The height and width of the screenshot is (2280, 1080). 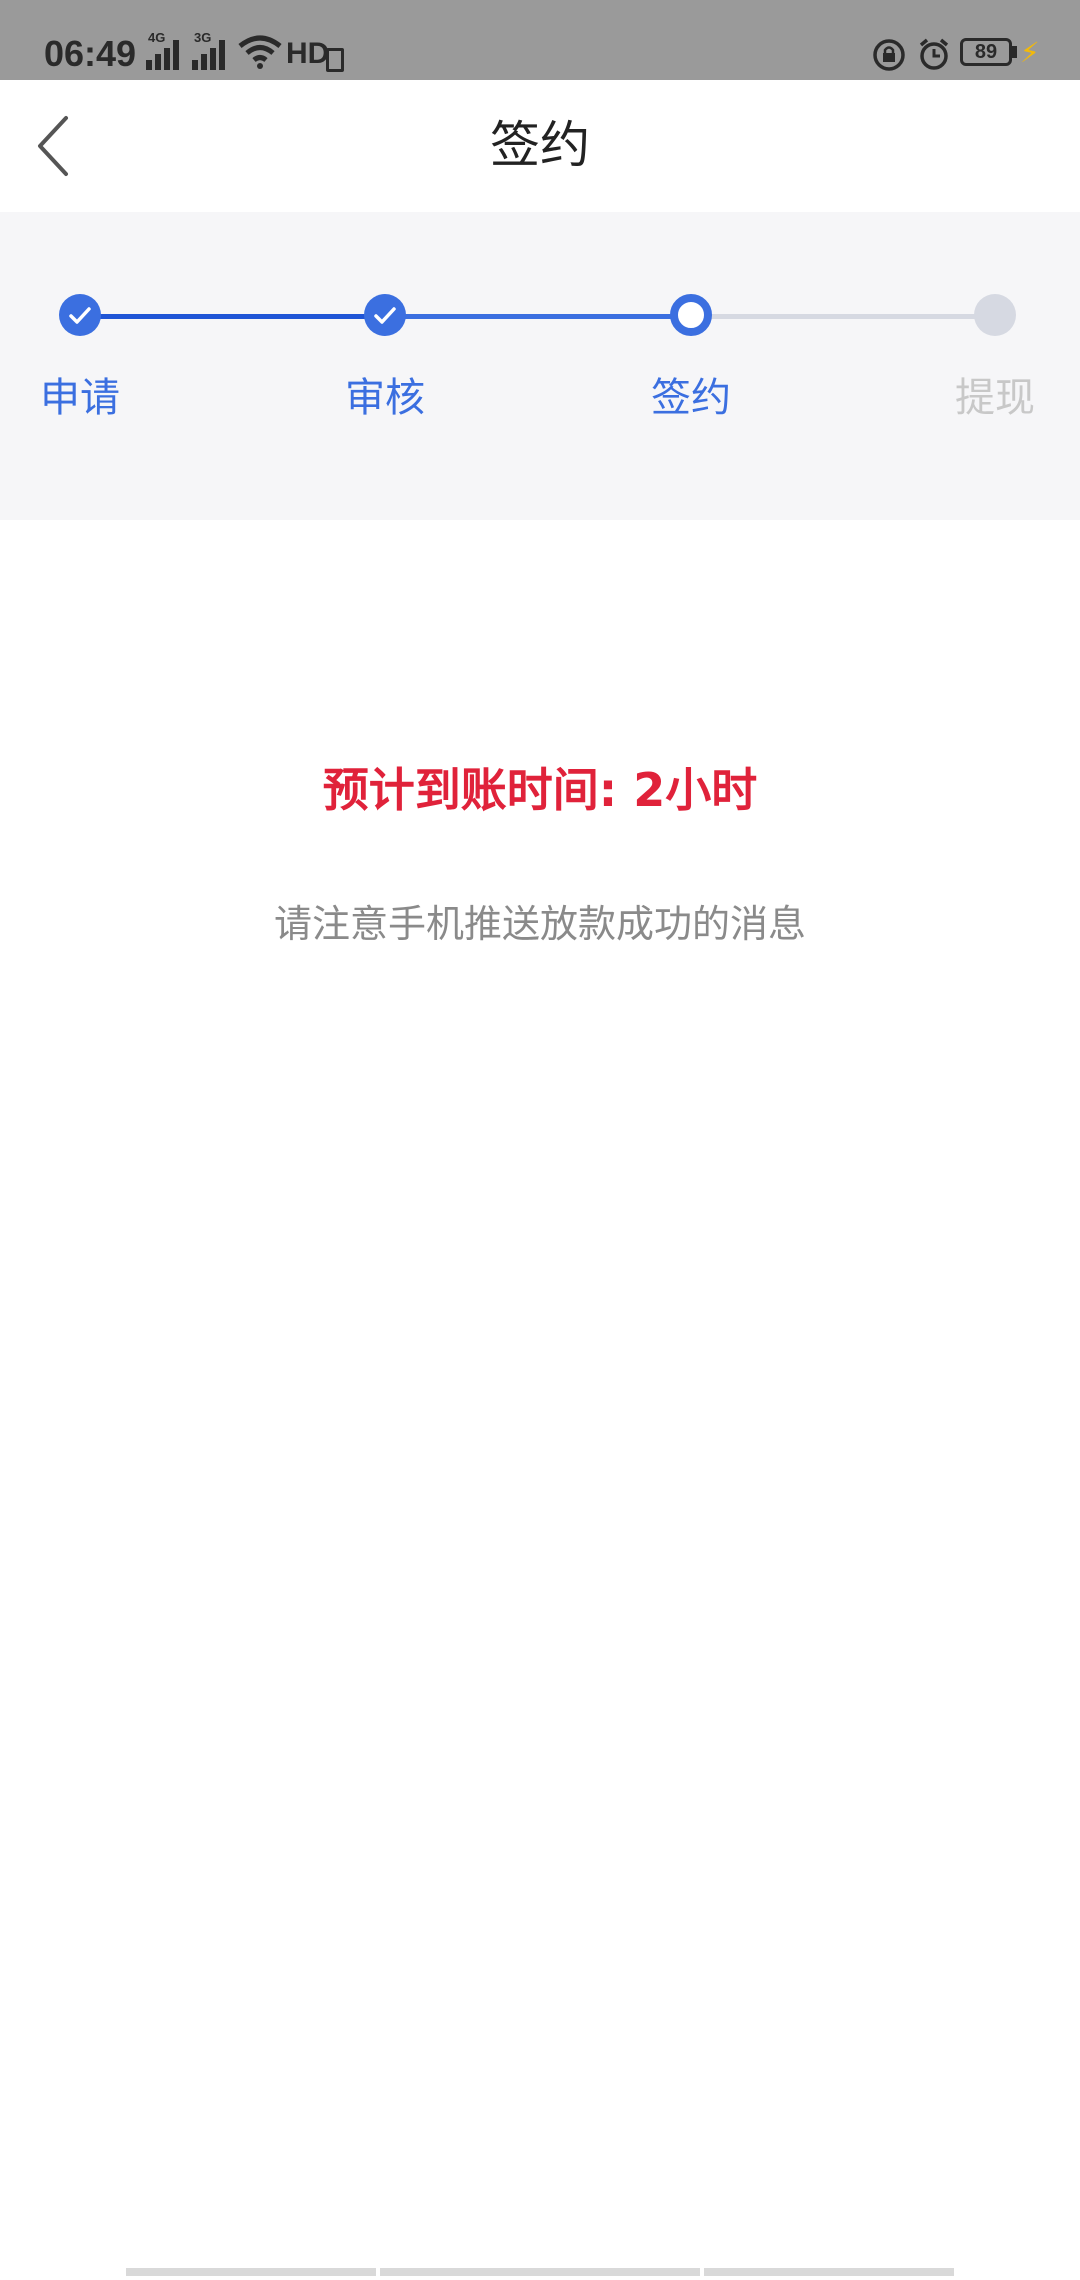 I want to click on signal-icon-1: 4G, so click(x=166, y=50).